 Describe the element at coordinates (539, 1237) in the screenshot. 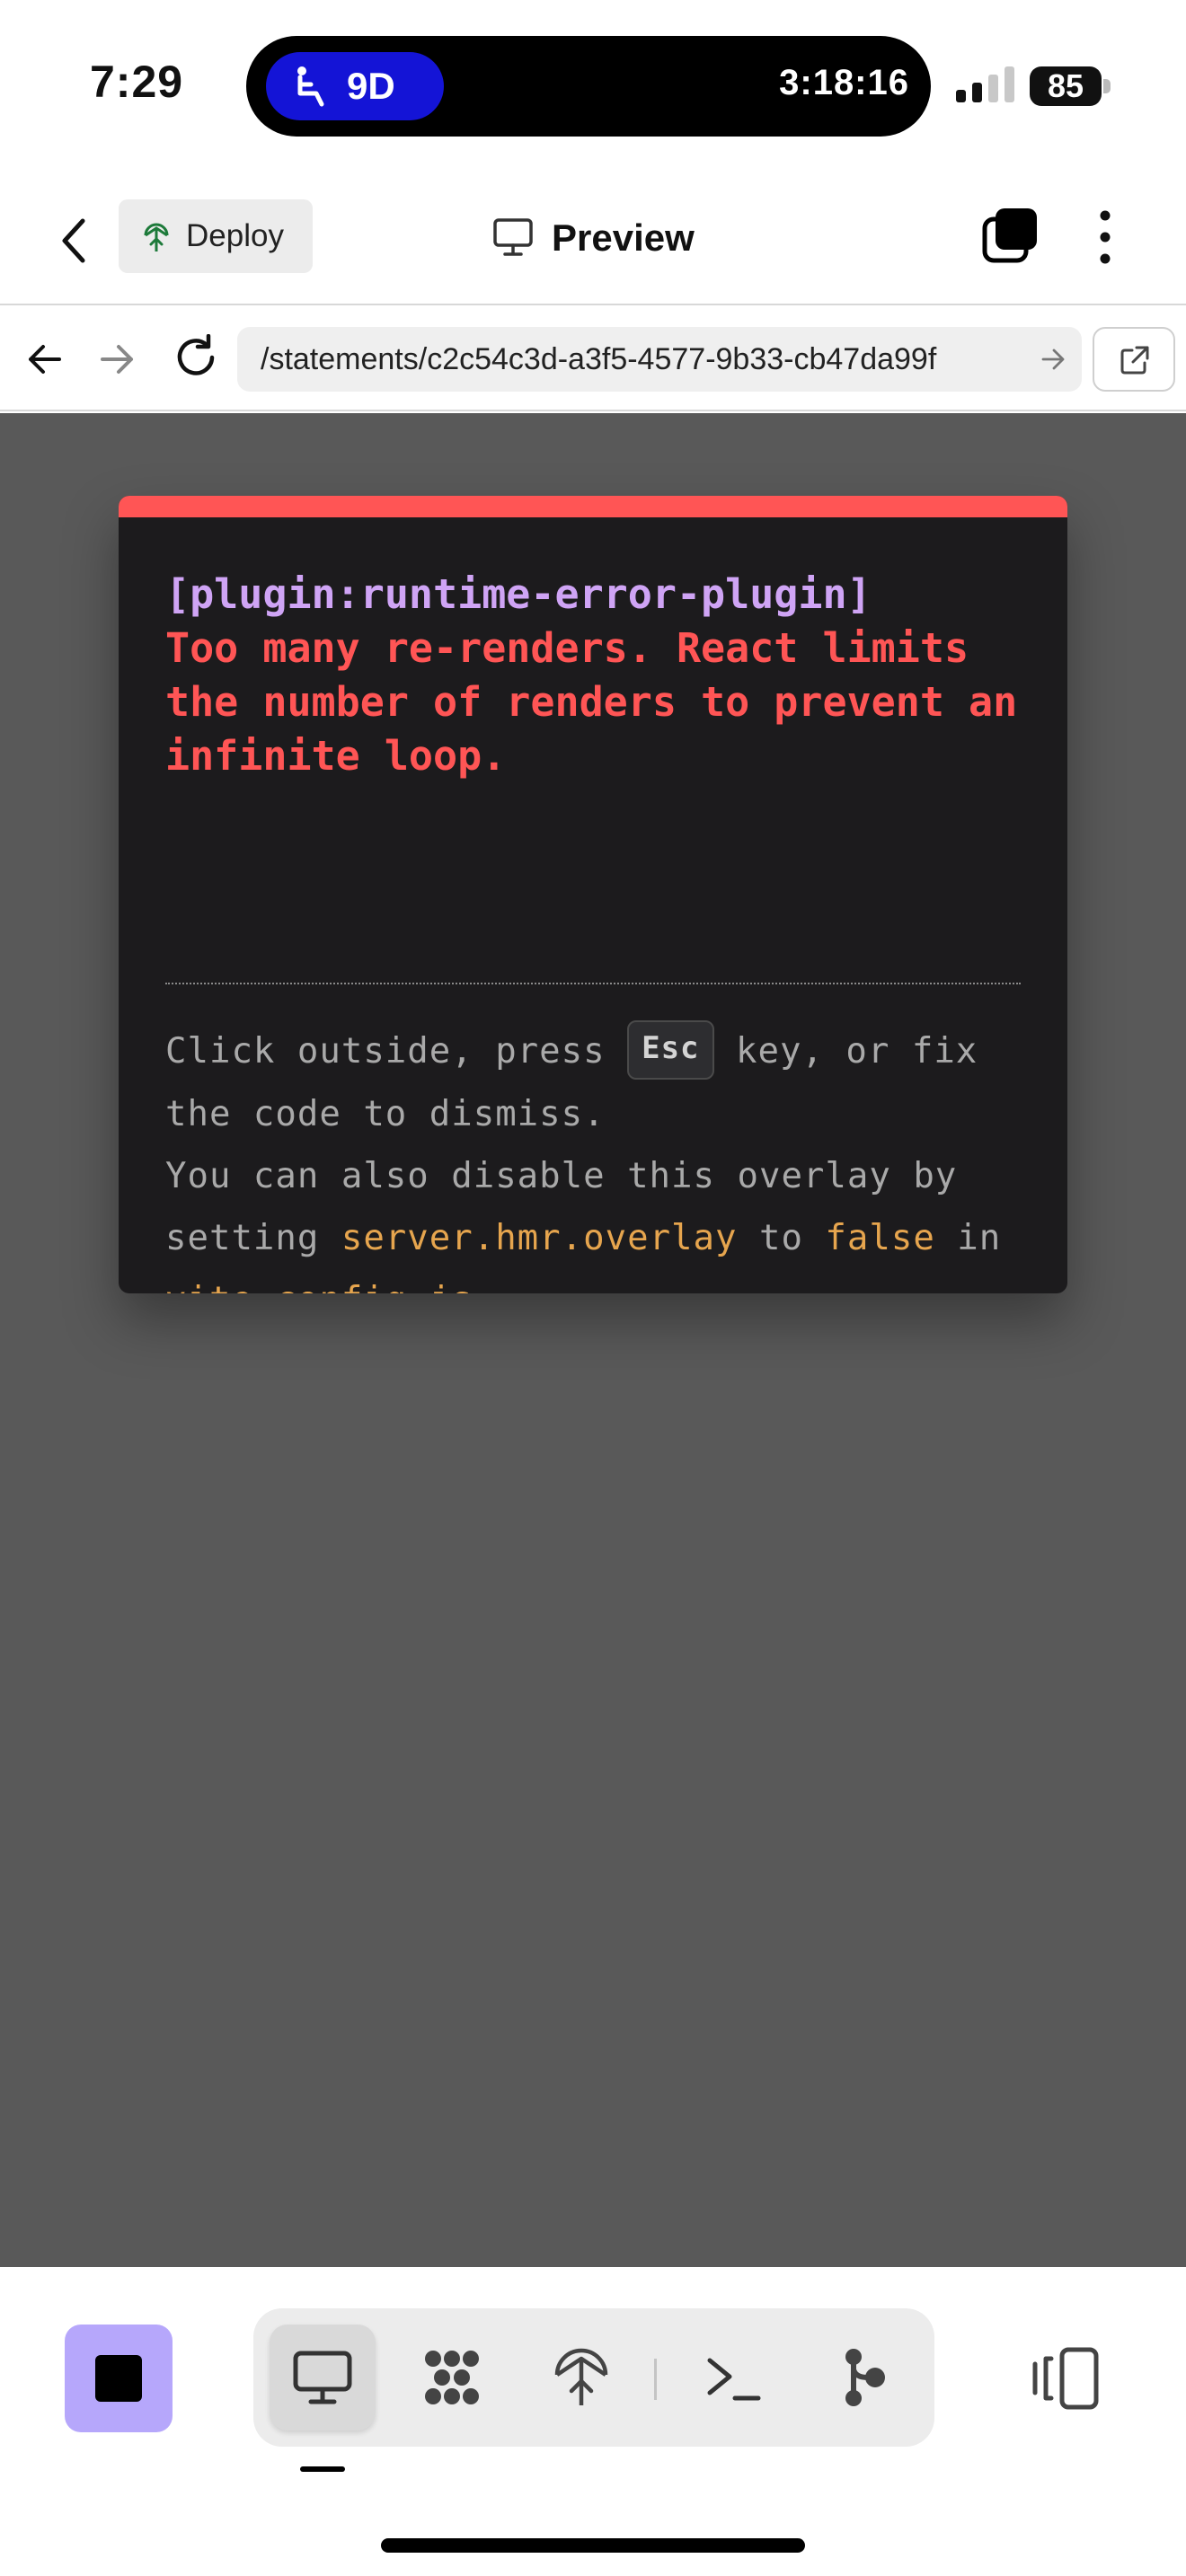

I see `code-hmr-overlay: server.hmr.overlay` at that location.